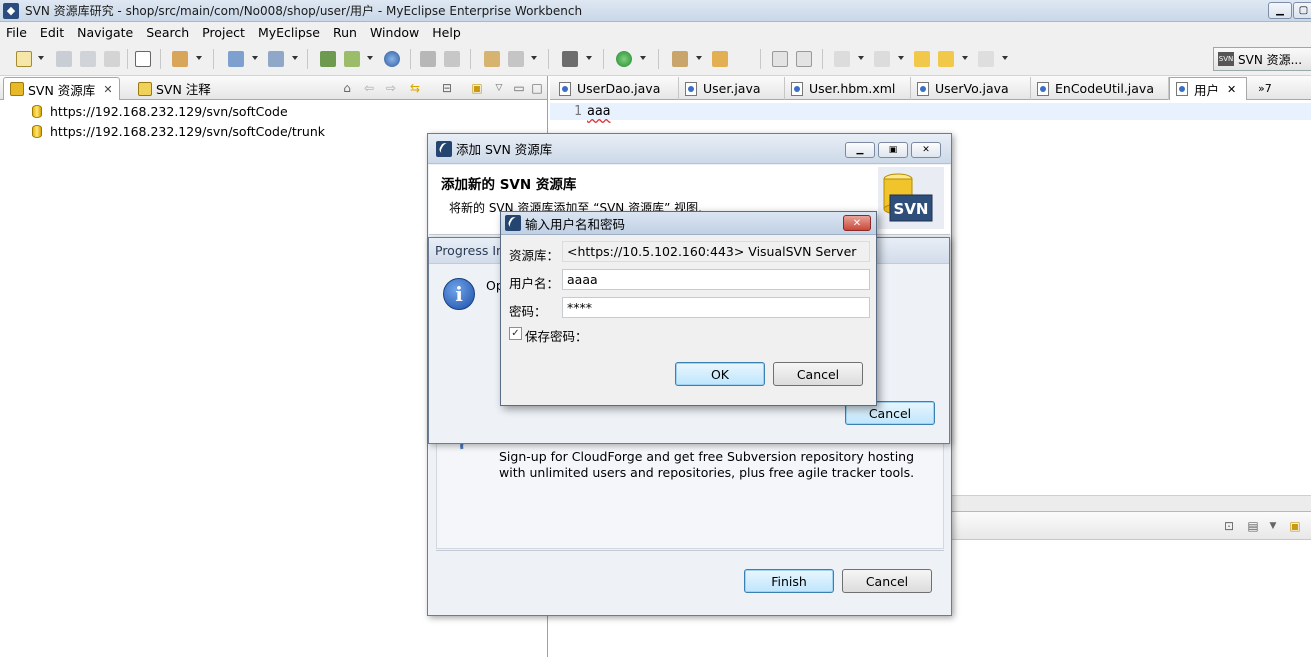  I want to click on new-icon, so click(24, 59).